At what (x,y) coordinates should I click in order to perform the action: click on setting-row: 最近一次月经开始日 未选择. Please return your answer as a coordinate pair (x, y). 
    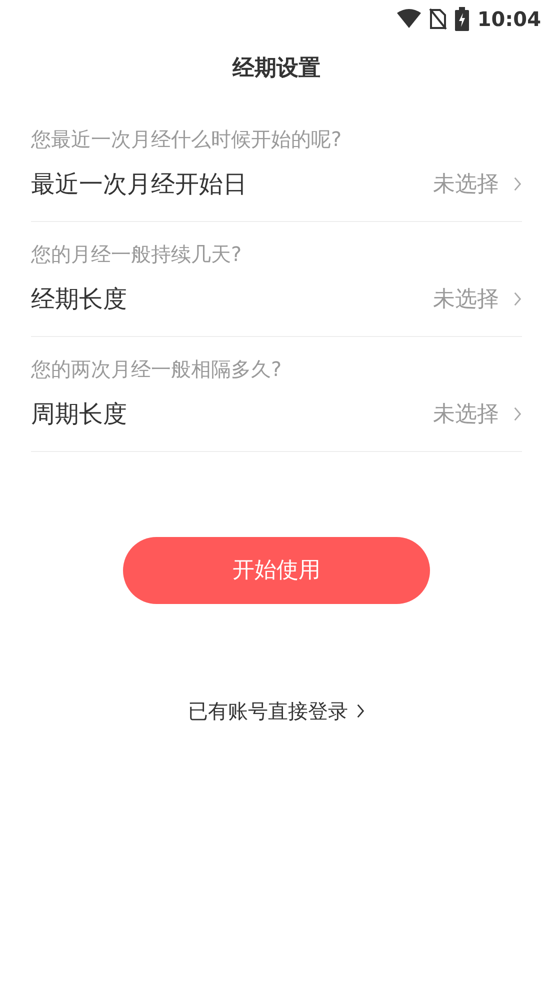
    Looking at the image, I should click on (276, 184).